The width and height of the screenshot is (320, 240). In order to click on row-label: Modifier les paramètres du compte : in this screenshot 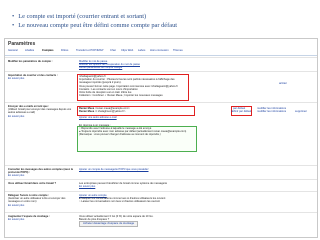, I will do `click(30, 61)`.